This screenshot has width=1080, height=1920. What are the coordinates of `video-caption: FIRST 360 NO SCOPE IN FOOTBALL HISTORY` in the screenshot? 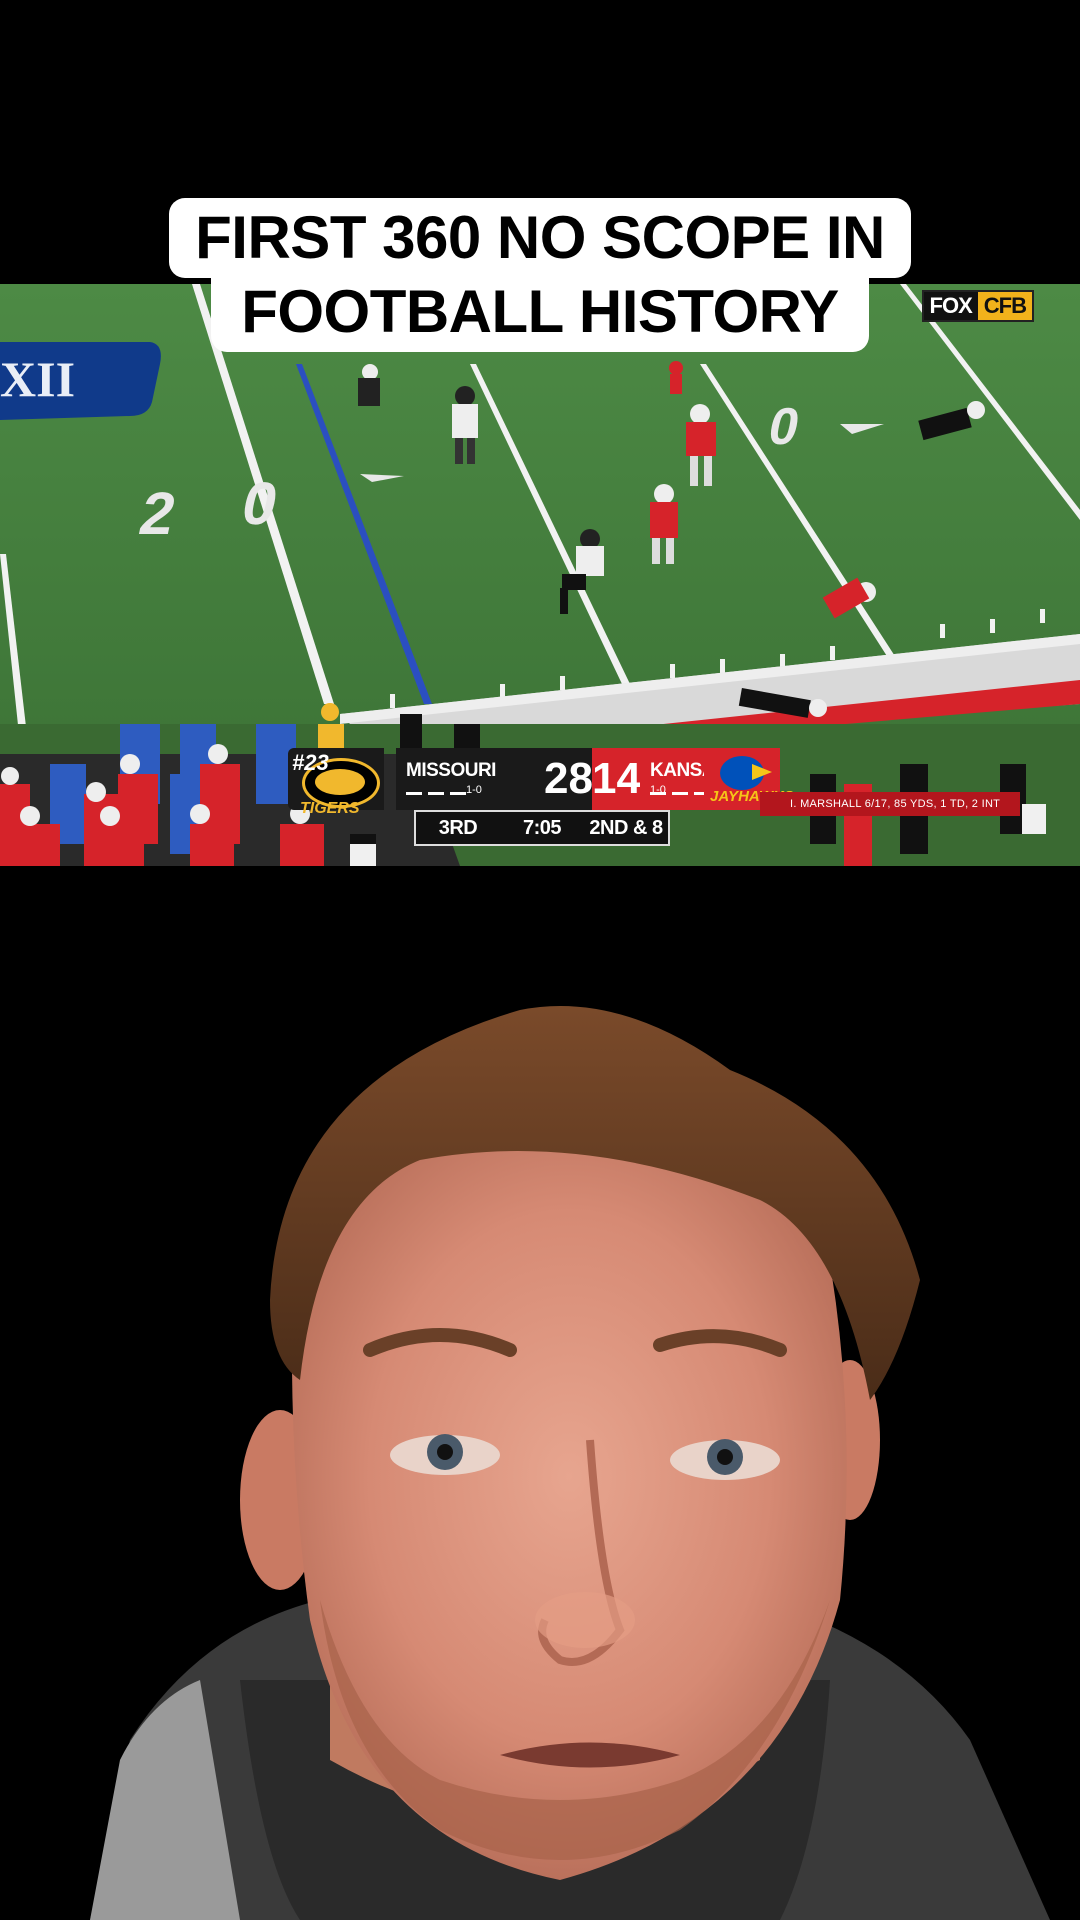 It's located at (540, 275).